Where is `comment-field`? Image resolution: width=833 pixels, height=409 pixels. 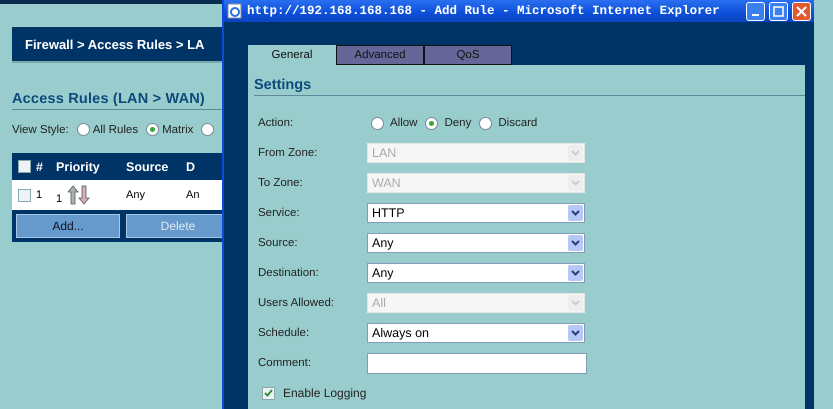
comment-field is located at coordinates (477, 363).